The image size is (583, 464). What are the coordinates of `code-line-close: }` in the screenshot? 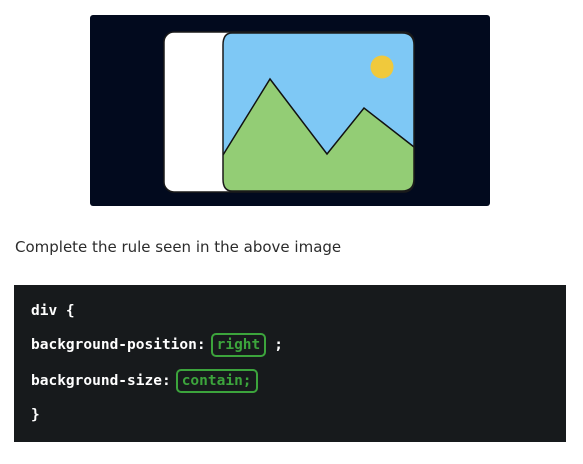 It's located at (35, 415).